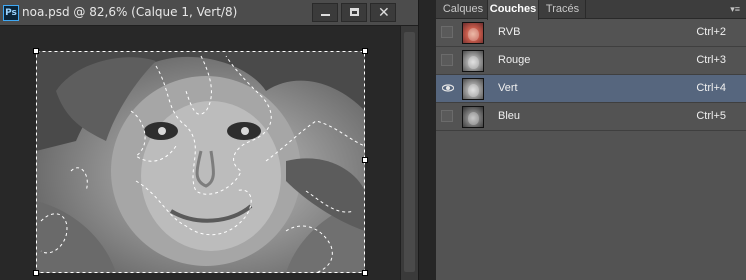 The width and height of the screenshot is (746, 280). Describe the element at coordinates (508, 88) in the screenshot. I see `channel-name: Vert` at that location.